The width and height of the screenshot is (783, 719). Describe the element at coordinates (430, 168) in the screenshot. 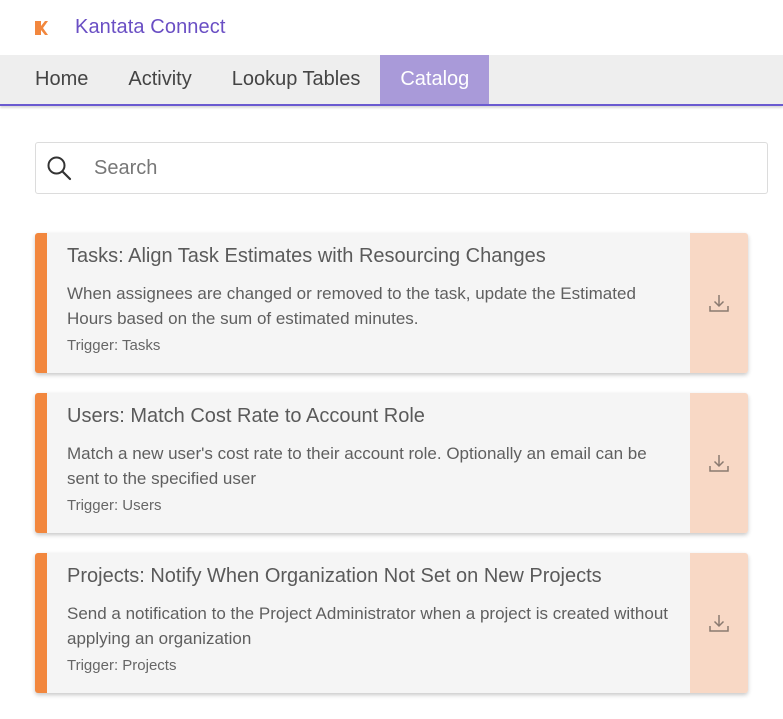

I see `search-input` at that location.